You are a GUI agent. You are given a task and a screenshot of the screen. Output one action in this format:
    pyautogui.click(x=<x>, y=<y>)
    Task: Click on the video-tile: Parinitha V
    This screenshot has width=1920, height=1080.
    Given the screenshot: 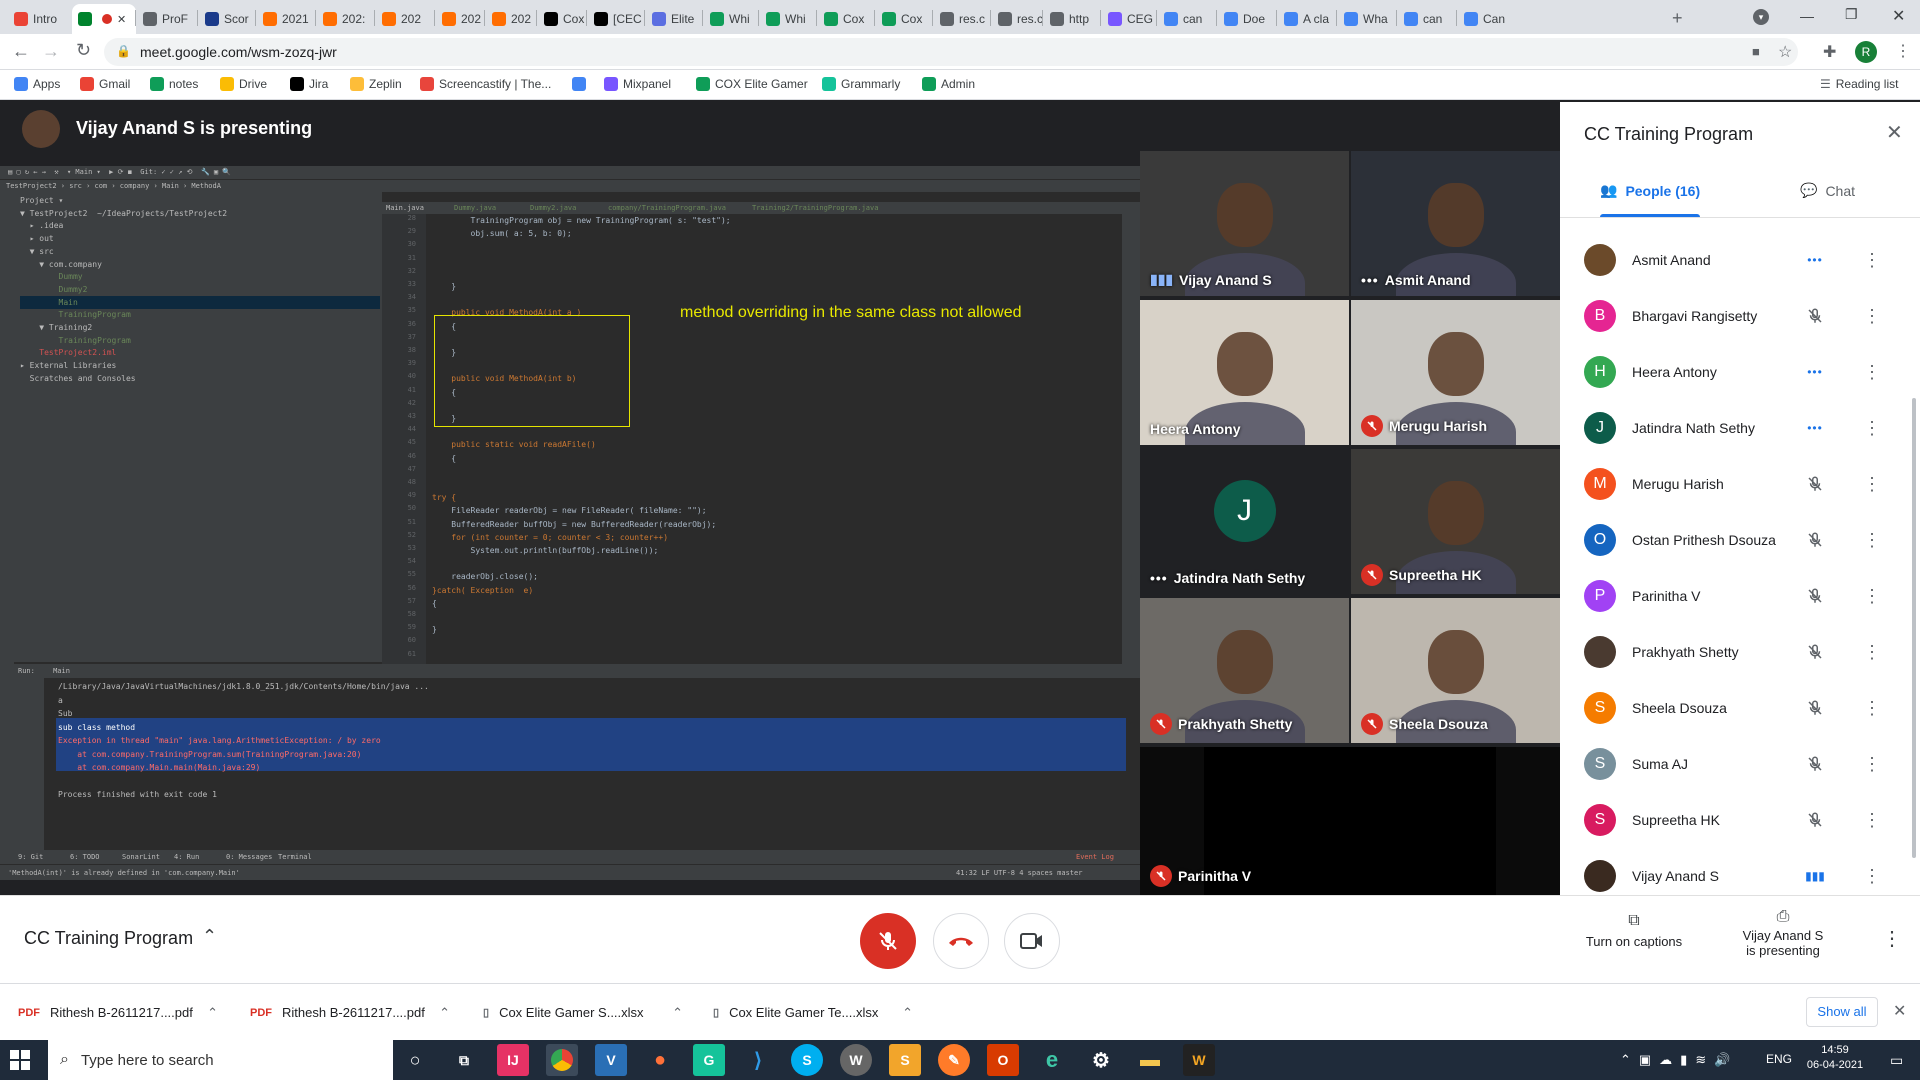 What is the action you would take?
    pyautogui.click(x=1350, y=821)
    